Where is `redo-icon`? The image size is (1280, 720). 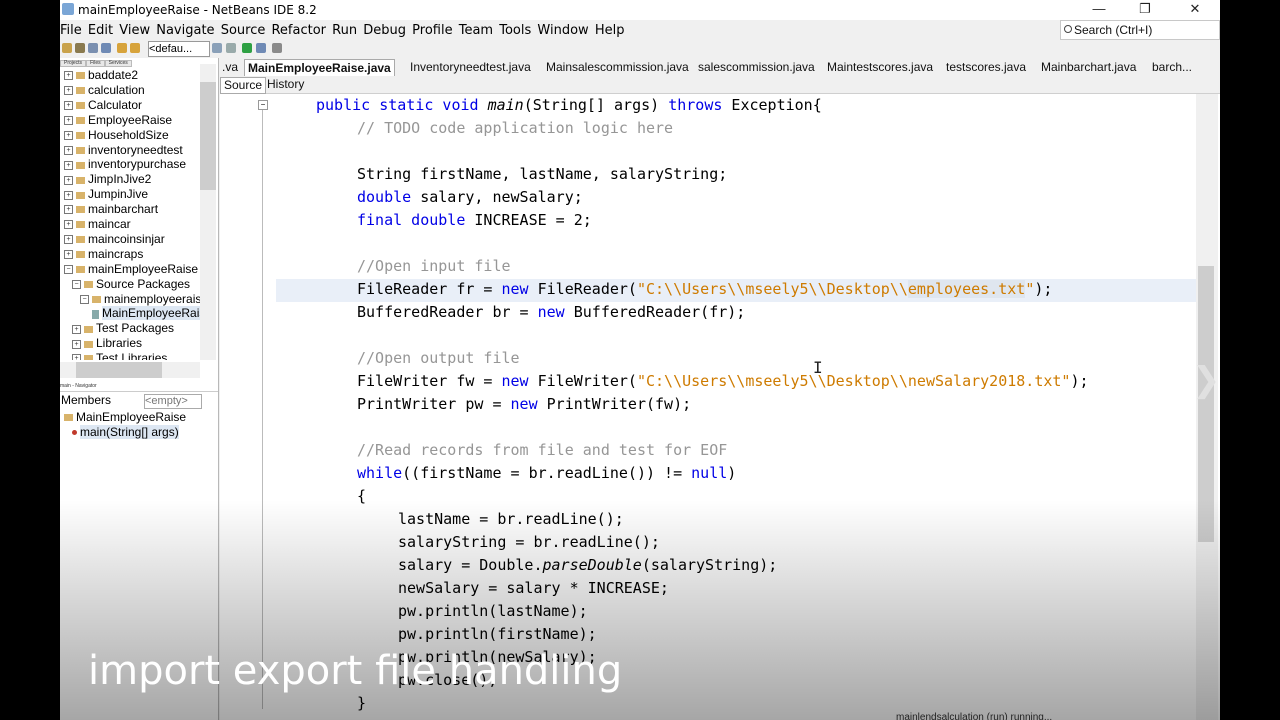 redo-icon is located at coordinates (135, 48).